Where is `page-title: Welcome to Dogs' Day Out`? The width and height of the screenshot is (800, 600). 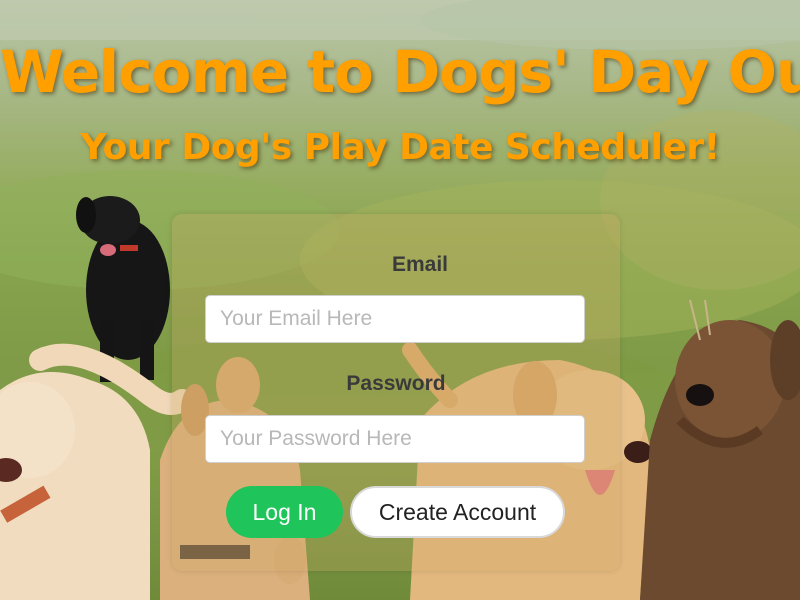 page-title: Welcome to Dogs' Day Out is located at coordinates (400, 72).